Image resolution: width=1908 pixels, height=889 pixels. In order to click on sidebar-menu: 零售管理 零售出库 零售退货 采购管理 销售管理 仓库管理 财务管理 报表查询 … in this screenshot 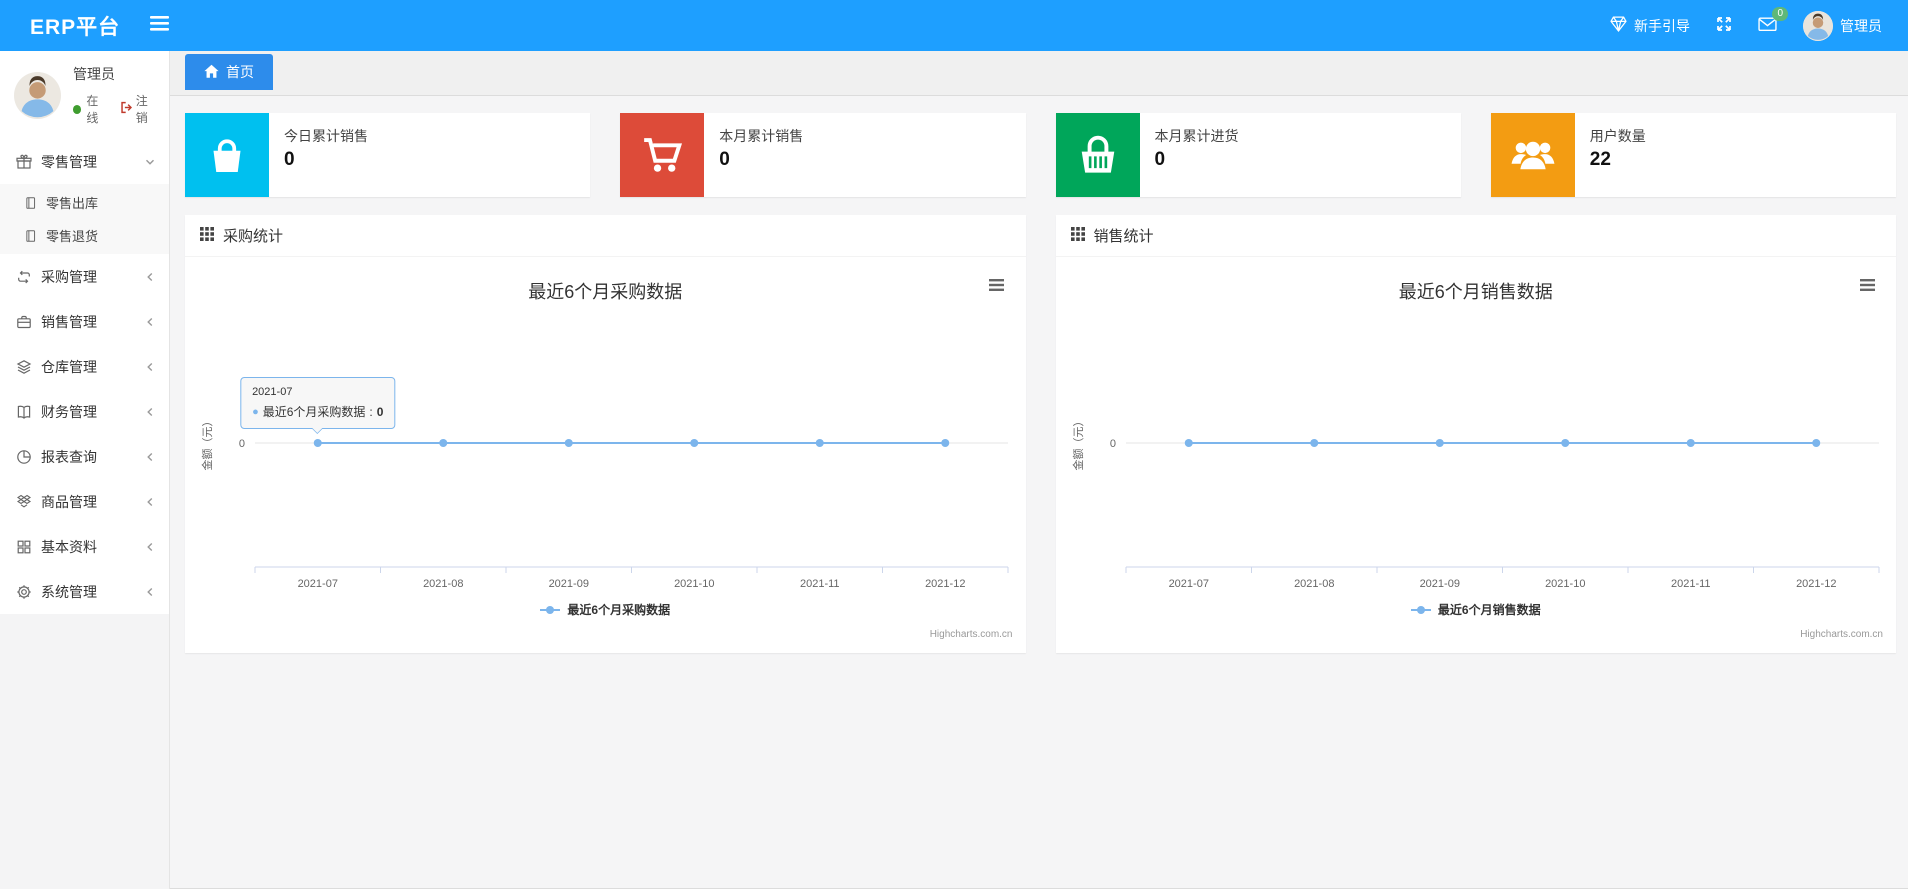, I will do `click(84, 376)`.